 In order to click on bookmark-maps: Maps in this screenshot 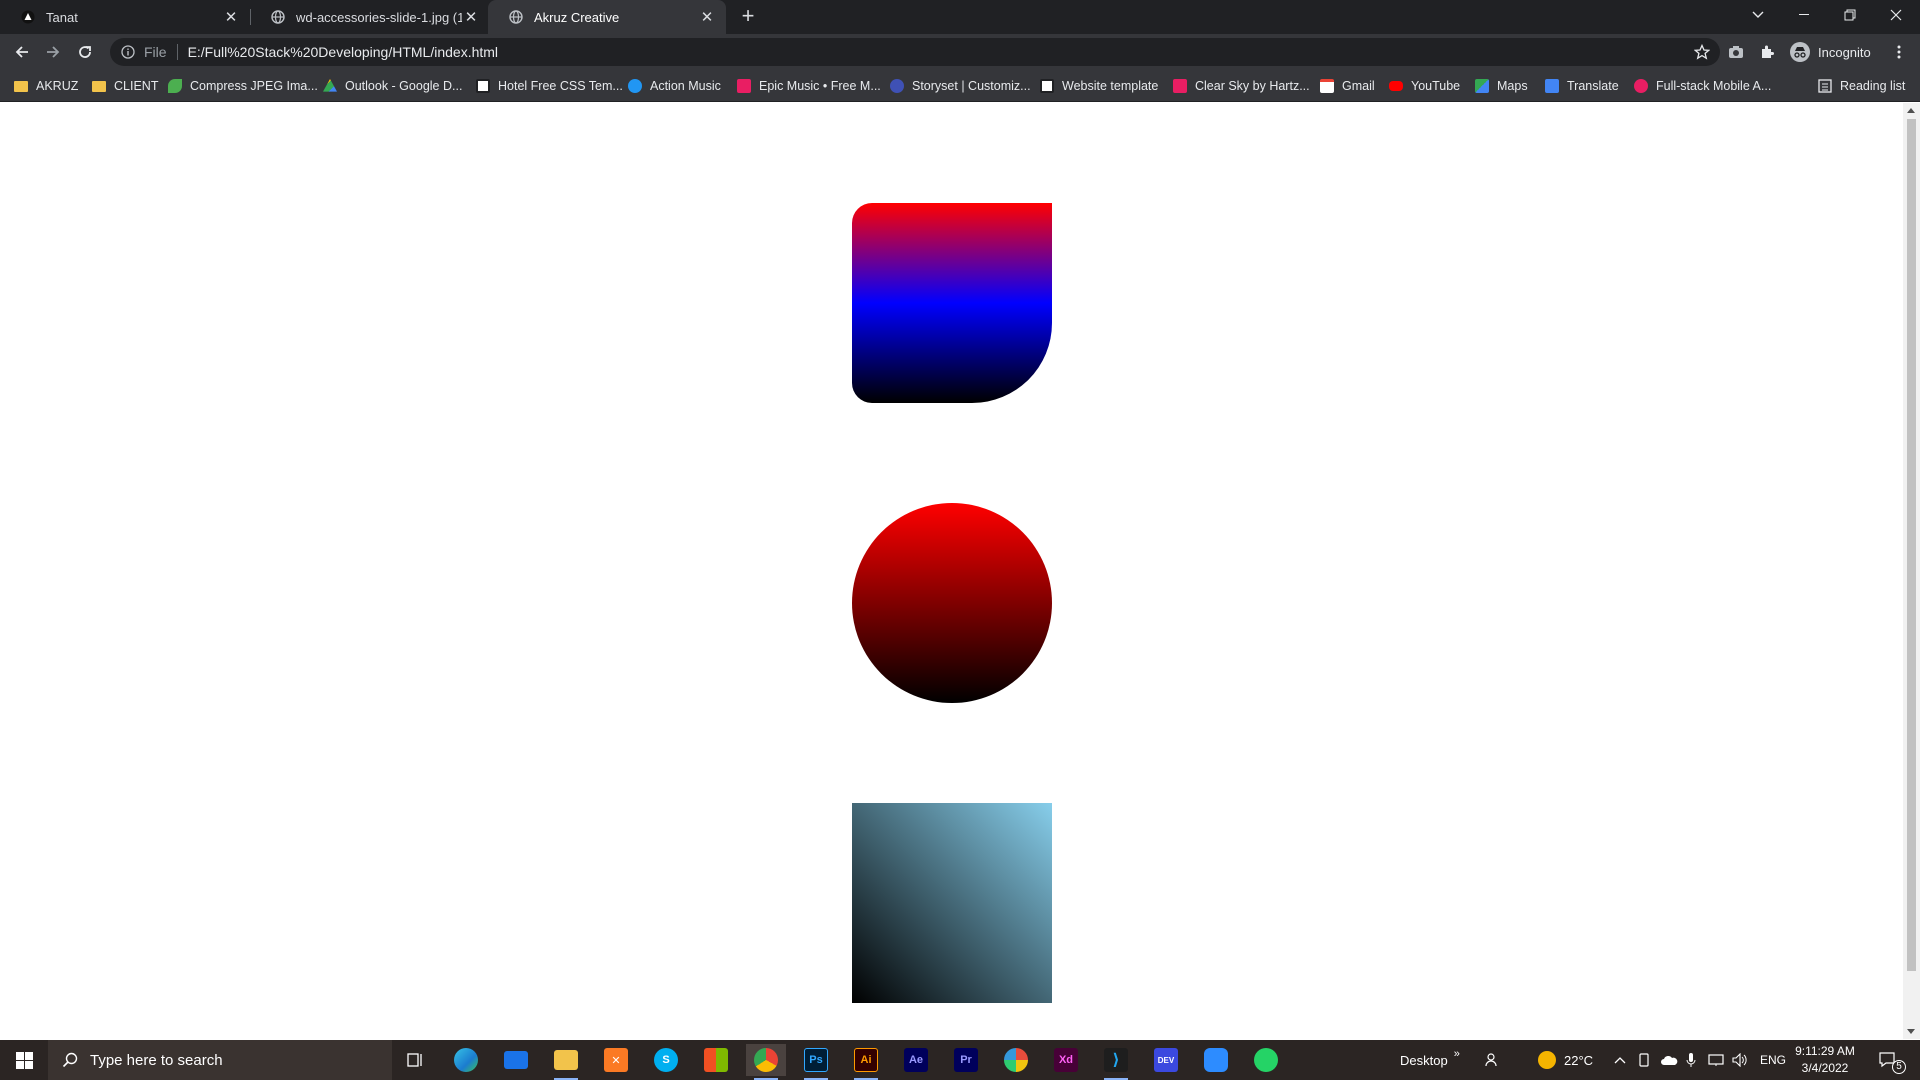, I will do `click(1501, 86)`.